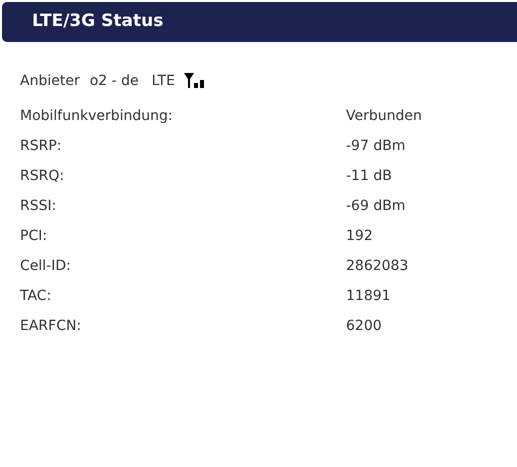 This screenshot has height=467, width=517. What do you see at coordinates (377, 266) in the screenshot?
I see `field-value: 2862083` at bounding box center [377, 266].